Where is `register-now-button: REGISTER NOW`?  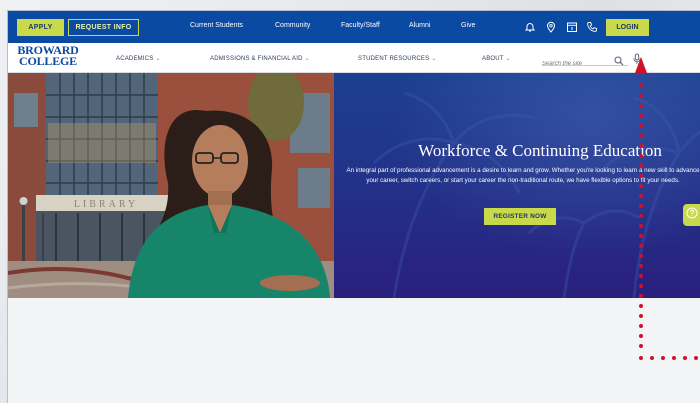 register-now-button: REGISTER NOW is located at coordinates (520, 216).